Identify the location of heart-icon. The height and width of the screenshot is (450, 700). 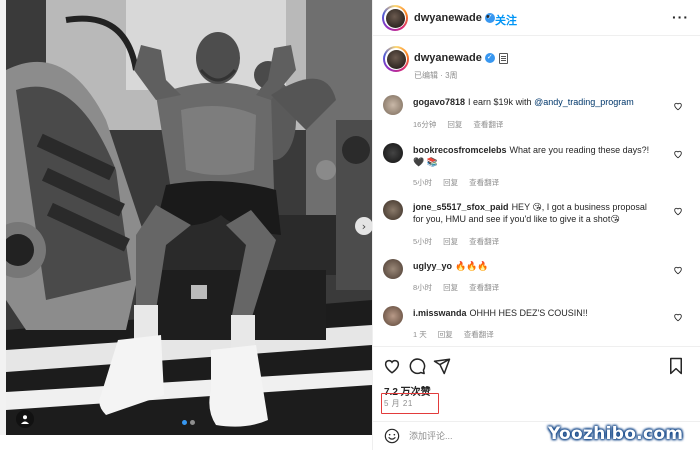
(392, 366).